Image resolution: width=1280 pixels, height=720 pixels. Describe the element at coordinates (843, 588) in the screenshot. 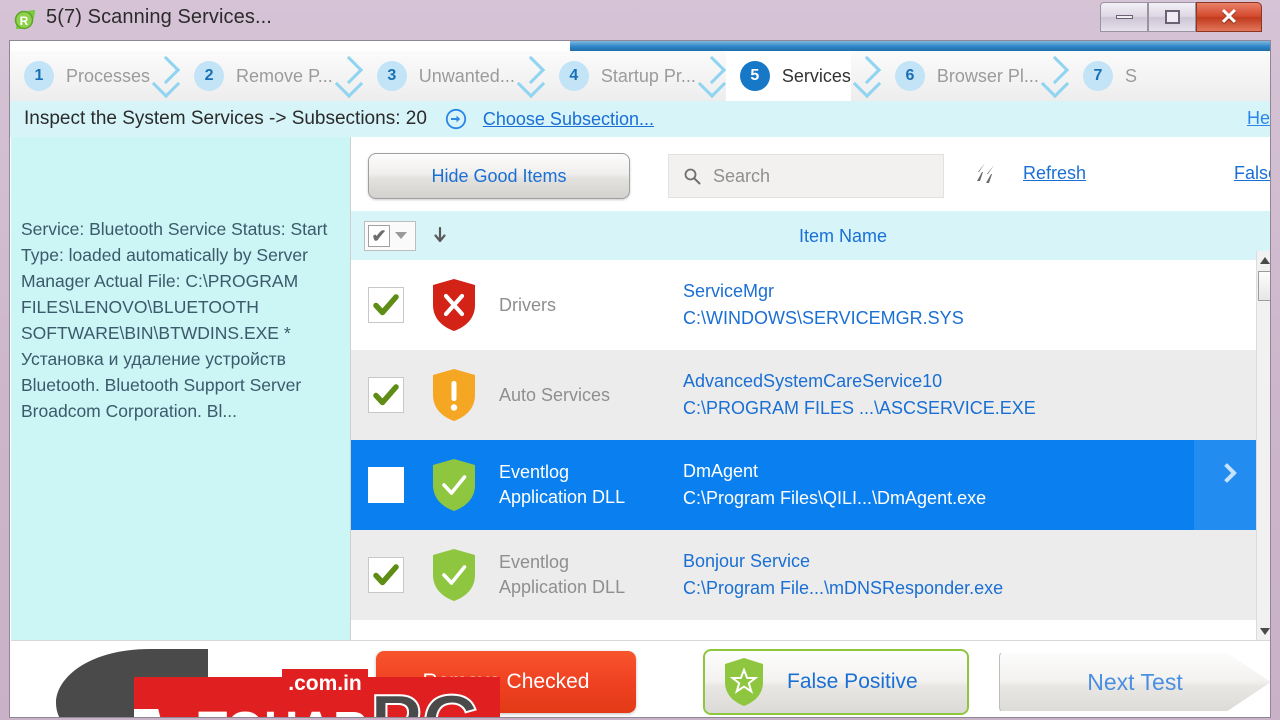

I see `row-path: C:\Program File...\mDNSResponder.exe` at that location.